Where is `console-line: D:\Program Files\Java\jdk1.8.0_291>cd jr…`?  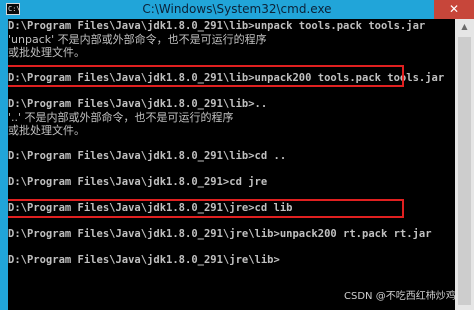 console-line: D:\Program Files\Java\jdk1.8.0_291>cd jr… is located at coordinates (138, 182).